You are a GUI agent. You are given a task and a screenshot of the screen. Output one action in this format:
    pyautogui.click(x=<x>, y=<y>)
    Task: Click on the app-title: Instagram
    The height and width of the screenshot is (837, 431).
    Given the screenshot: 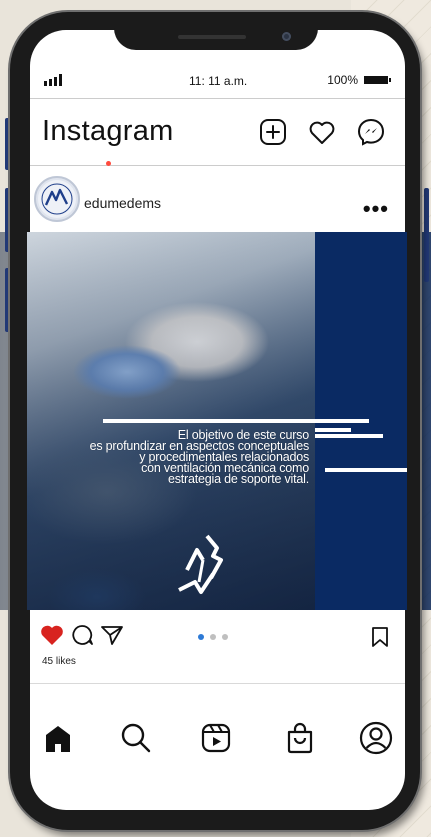 What is the action you would take?
    pyautogui.click(x=108, y=131)
    